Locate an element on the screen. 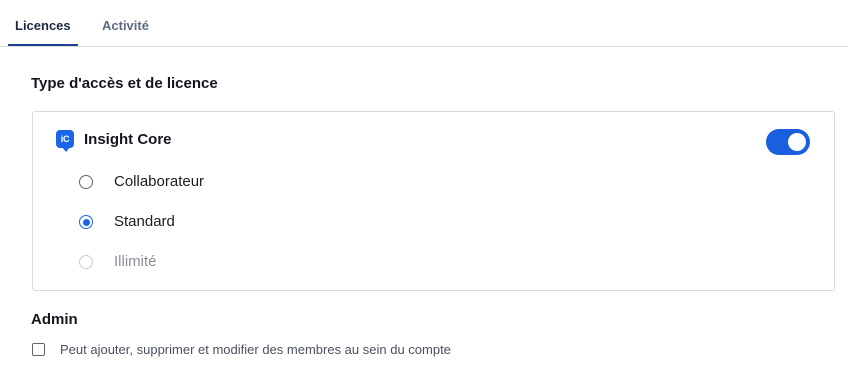  toggle-knob is located at coordinates (797, 142).